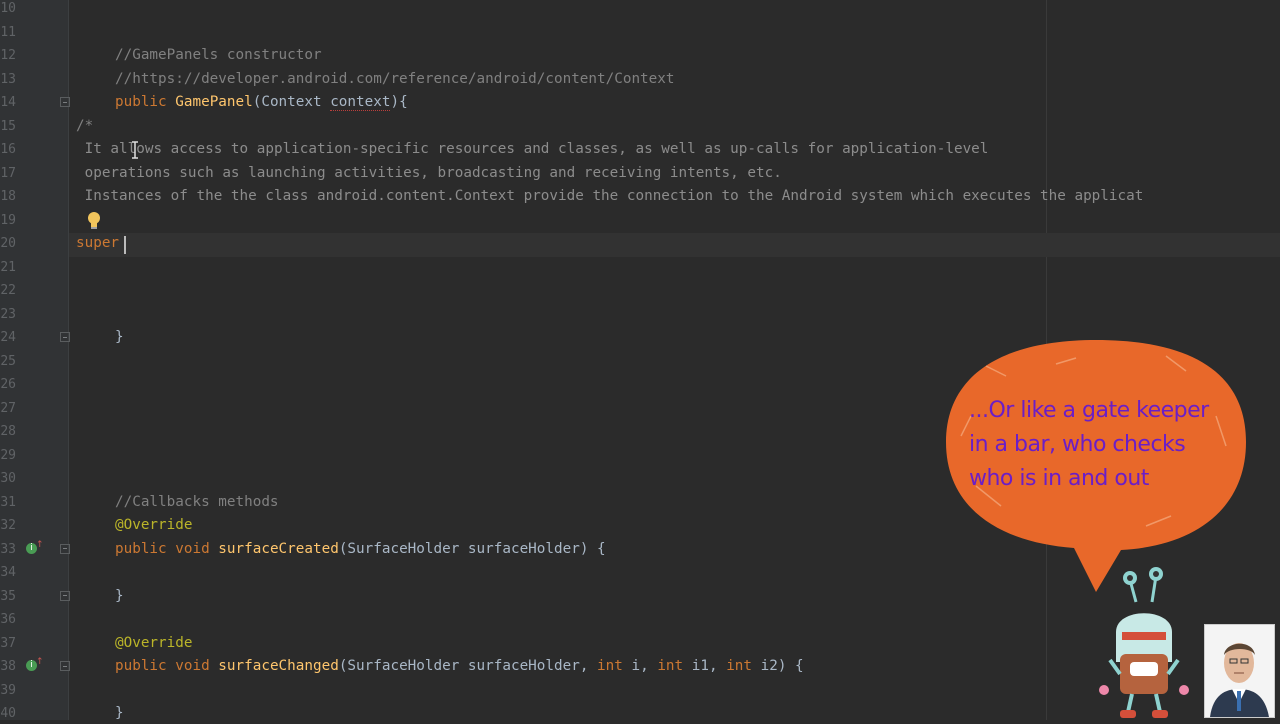 This screenshot has height=724, width=1280. I want to click on code-token: public, so click(145, 102).